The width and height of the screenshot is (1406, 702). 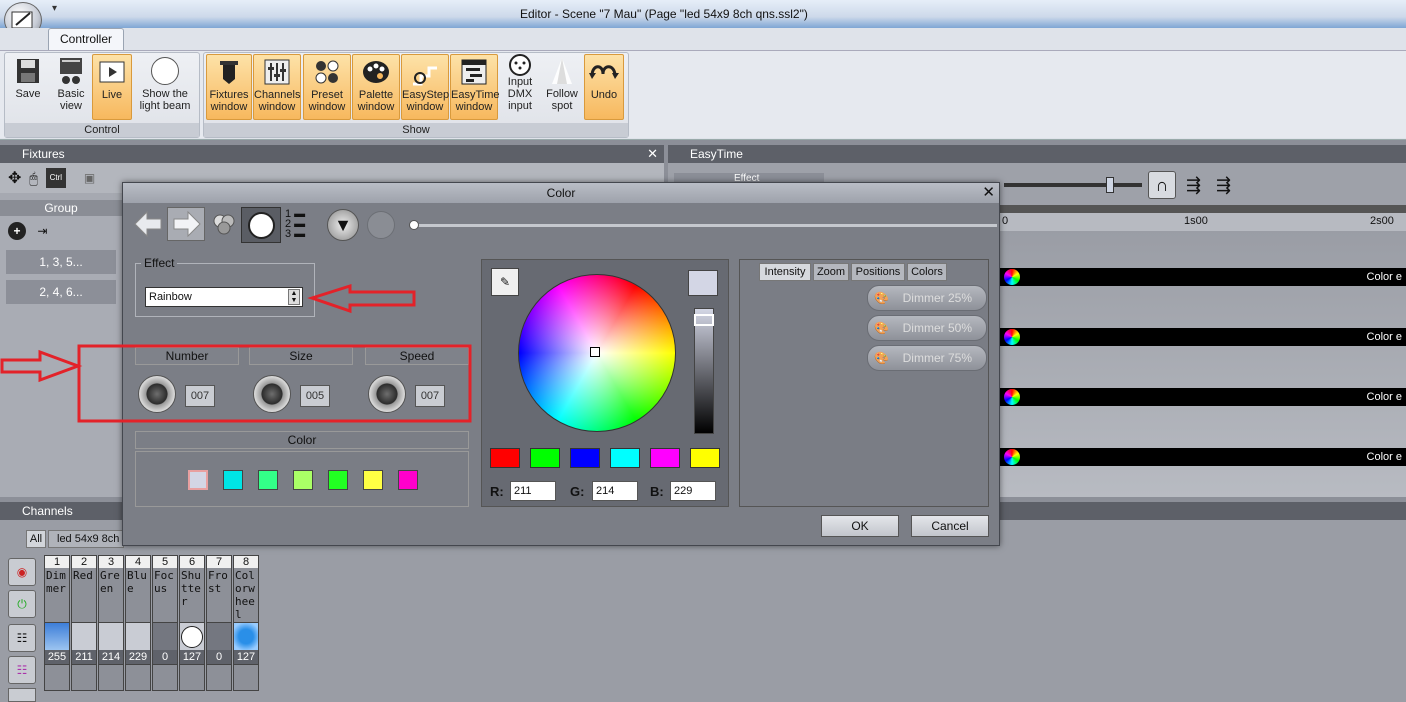 What do you see at coordinates (41, 366) in the screenshot?
I see `annotation-arrow-right` at bounding box center [41, 366].